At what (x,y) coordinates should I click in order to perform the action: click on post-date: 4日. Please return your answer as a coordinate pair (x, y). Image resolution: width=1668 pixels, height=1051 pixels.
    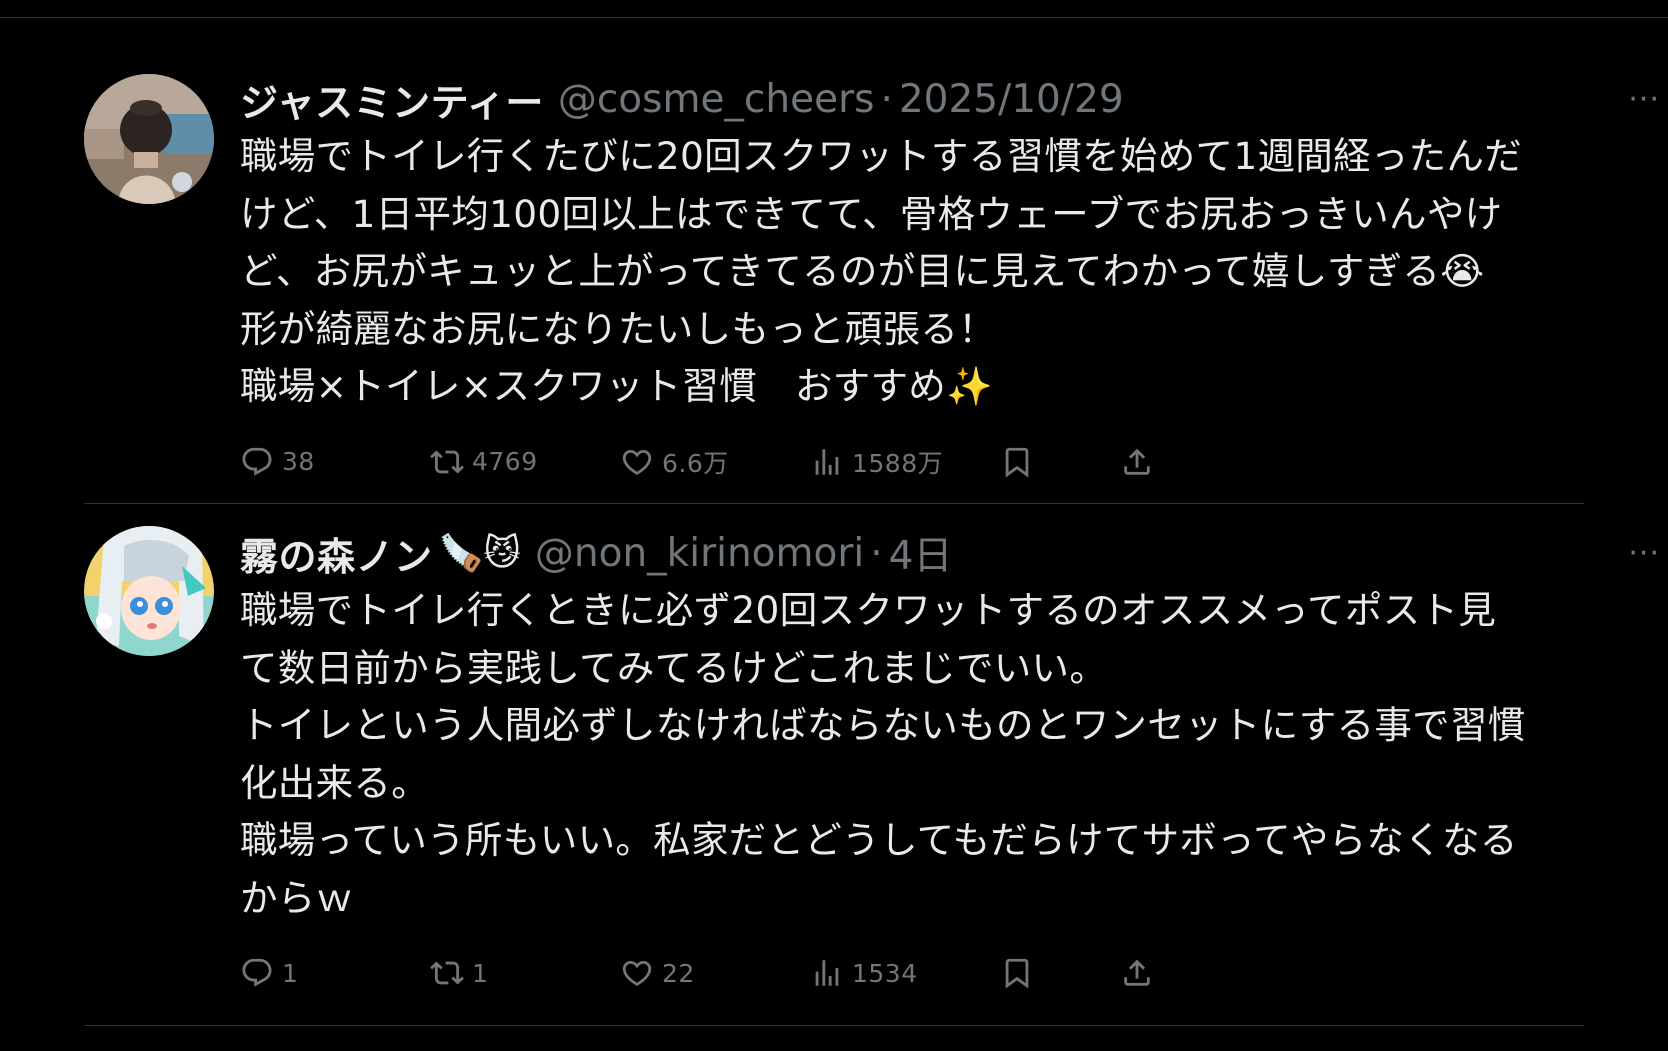
    Looking at the image, I should click on (921, 553).